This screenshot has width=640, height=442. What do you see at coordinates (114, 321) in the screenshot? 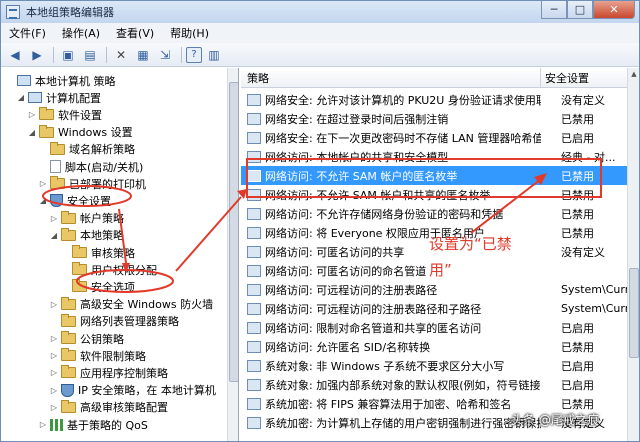
I see `tree-item: 网络列表管理器策略` at bounding box center [114, 321].